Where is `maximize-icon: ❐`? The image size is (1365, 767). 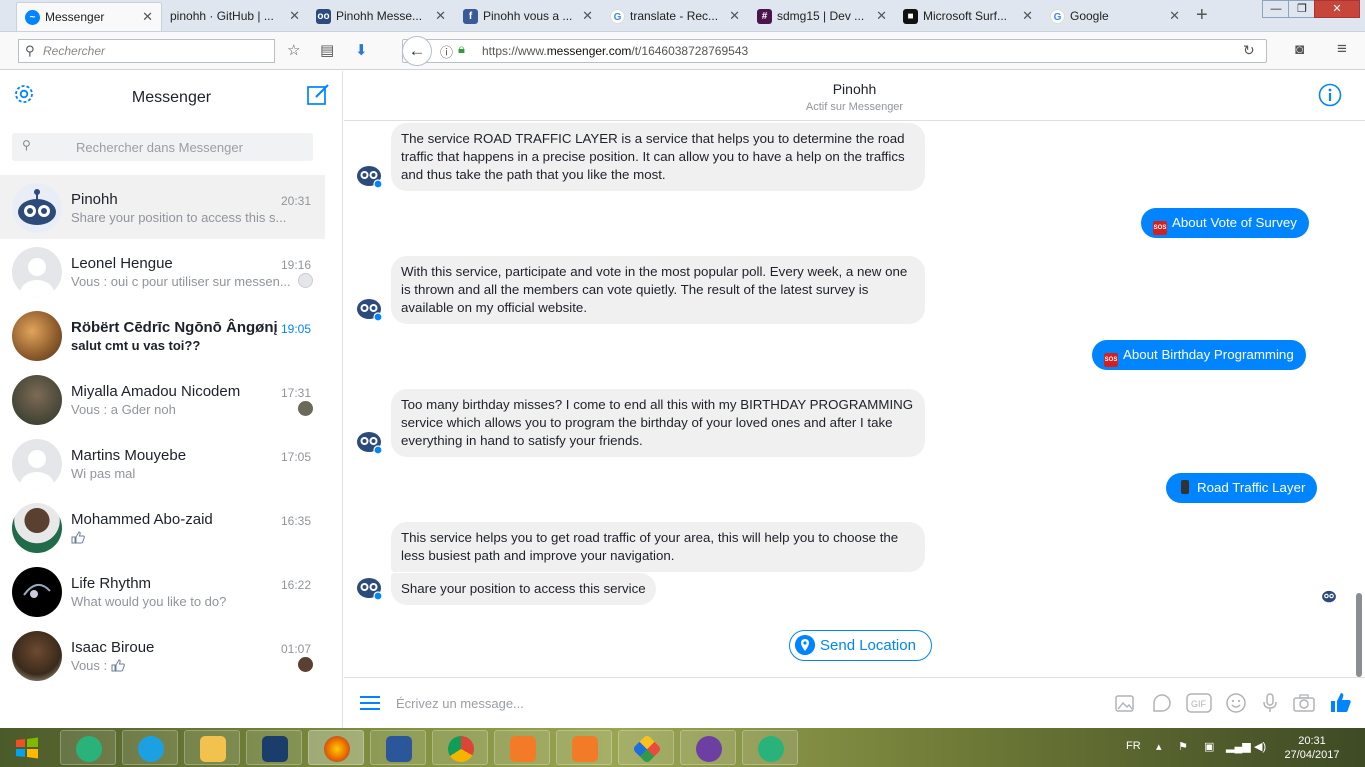
maximize-icon: ❐ is located at coordinates (1302, 9).